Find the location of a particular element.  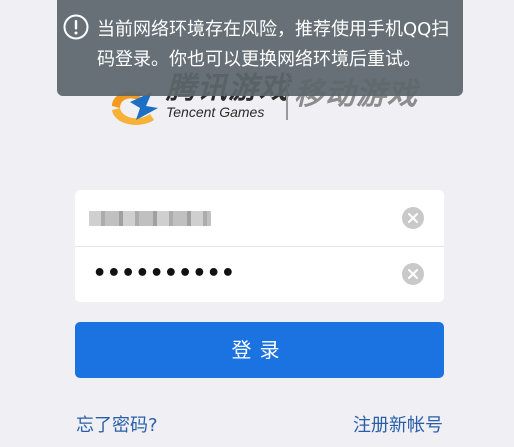

risk-warning-message: 当前网络环境存在风险，推荐使用手机QQ扫码登录。你也可以更换网络环境后重试。 is located at coordinates (273, 44).